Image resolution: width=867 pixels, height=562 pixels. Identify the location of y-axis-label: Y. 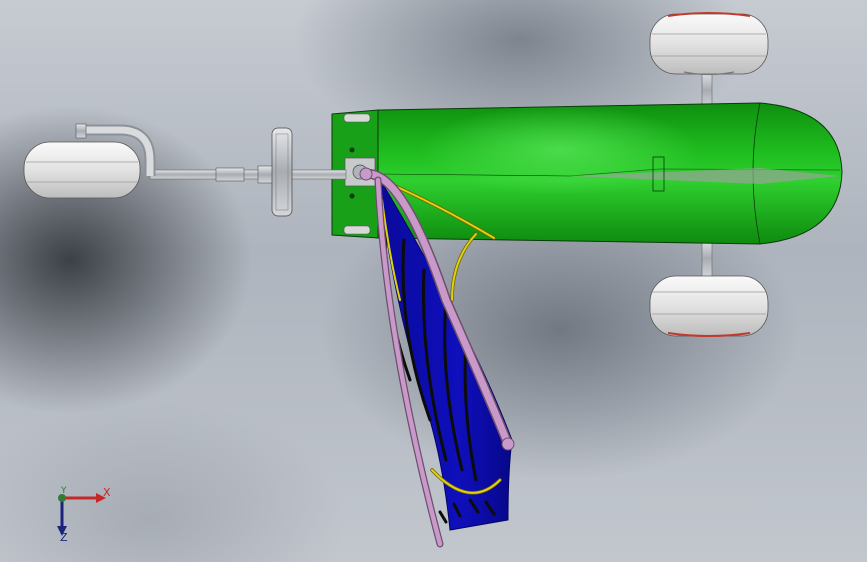
(64, 491).